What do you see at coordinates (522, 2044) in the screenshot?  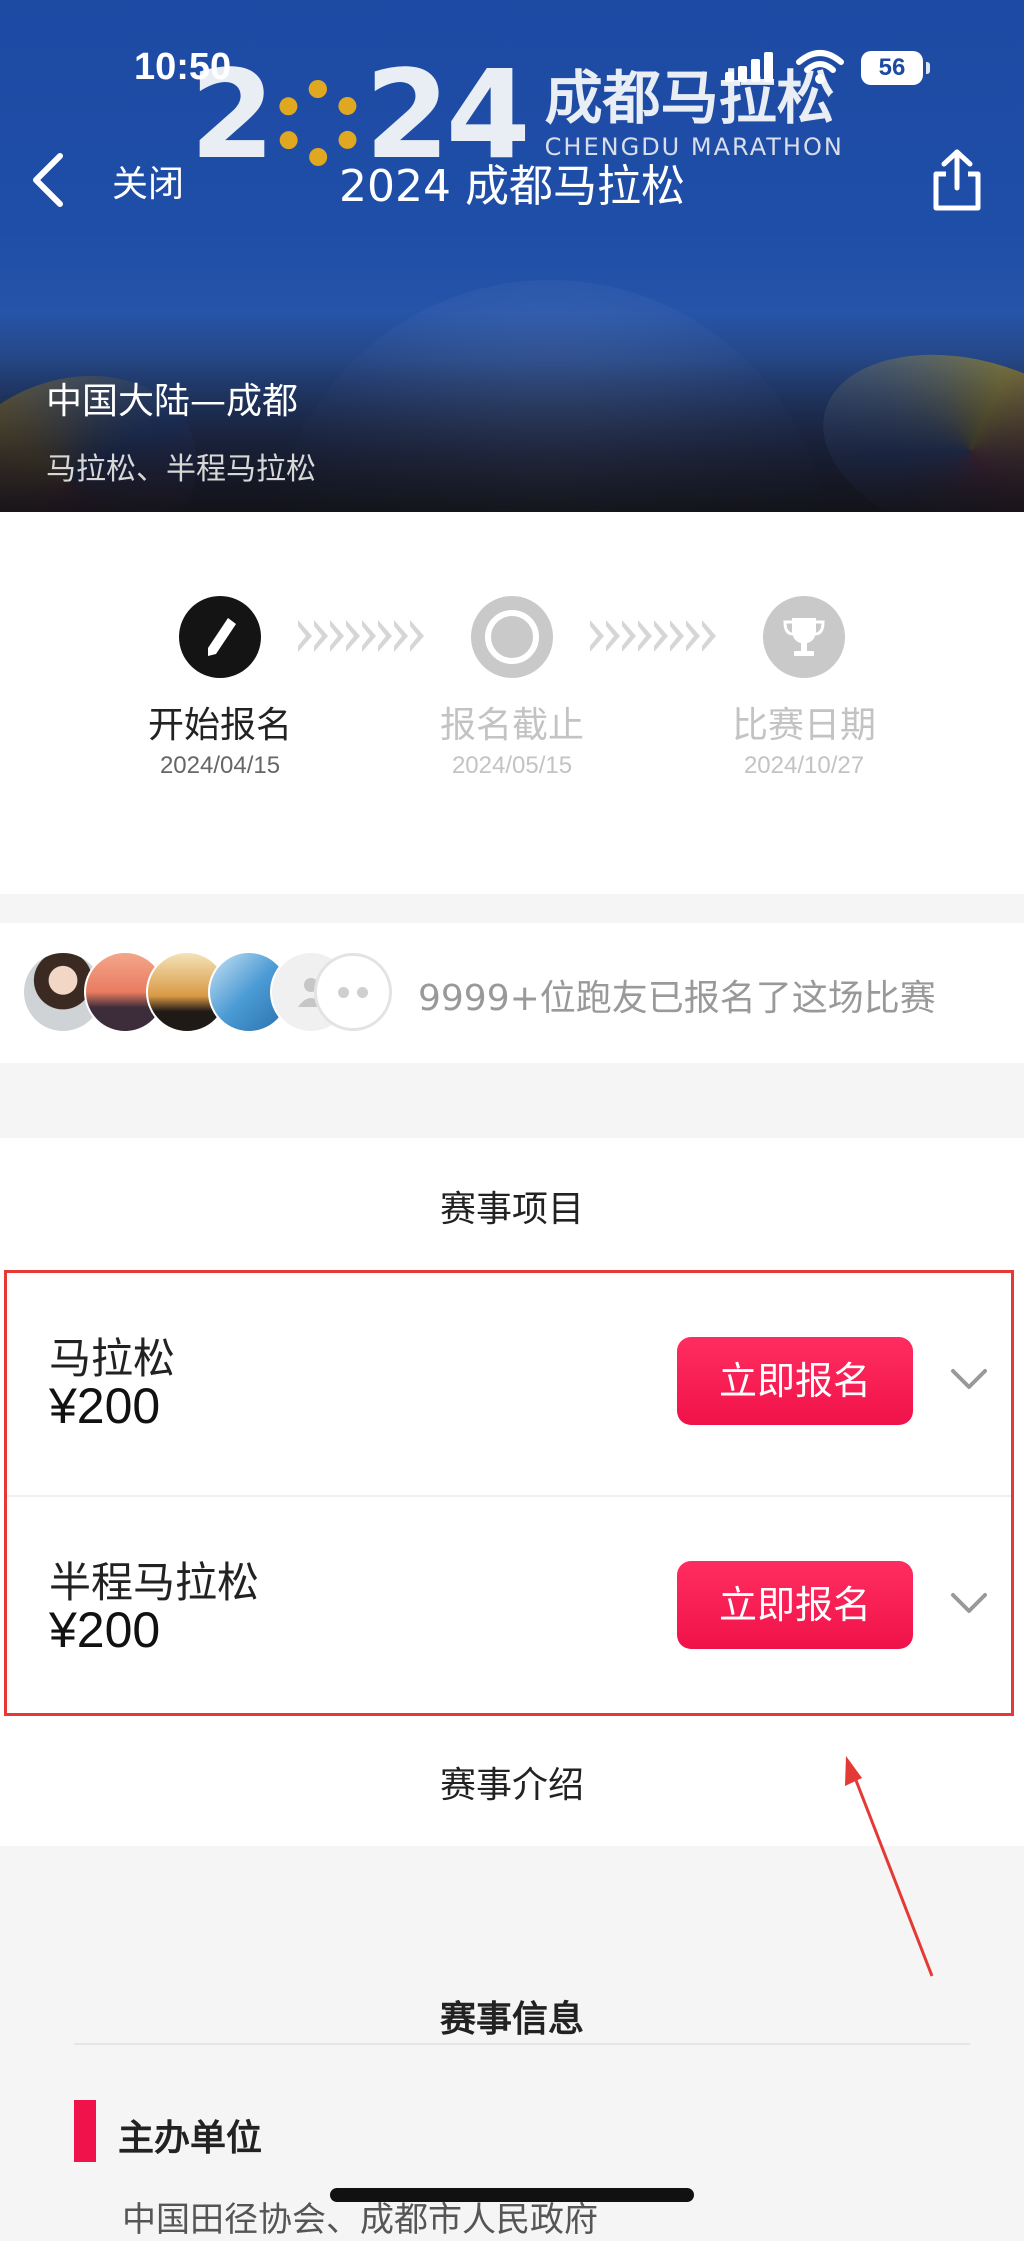 I see `divider` at bounding box center [522, 2044].